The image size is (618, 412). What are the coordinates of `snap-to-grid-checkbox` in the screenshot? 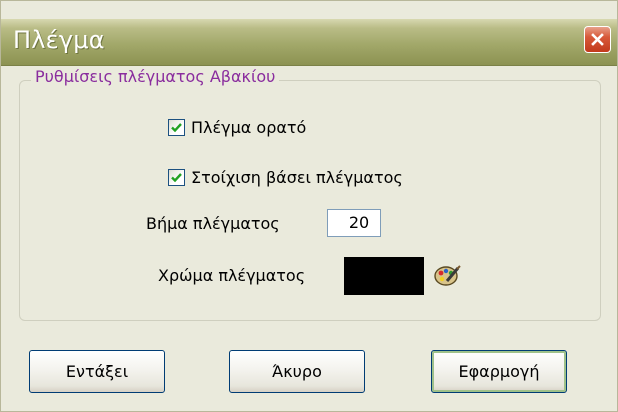 It's located at (176, 177).